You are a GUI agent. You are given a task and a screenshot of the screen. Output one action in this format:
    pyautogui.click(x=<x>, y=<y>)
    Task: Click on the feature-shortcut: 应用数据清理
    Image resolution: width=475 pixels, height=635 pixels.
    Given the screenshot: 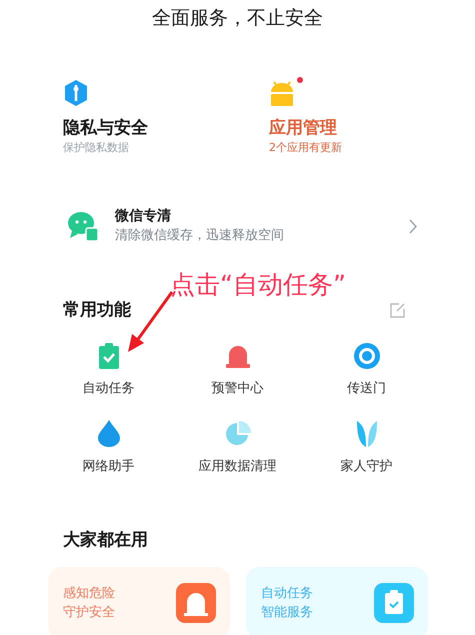 What is the action you would take?
    pyautogui.click(x=237, y=448)
    